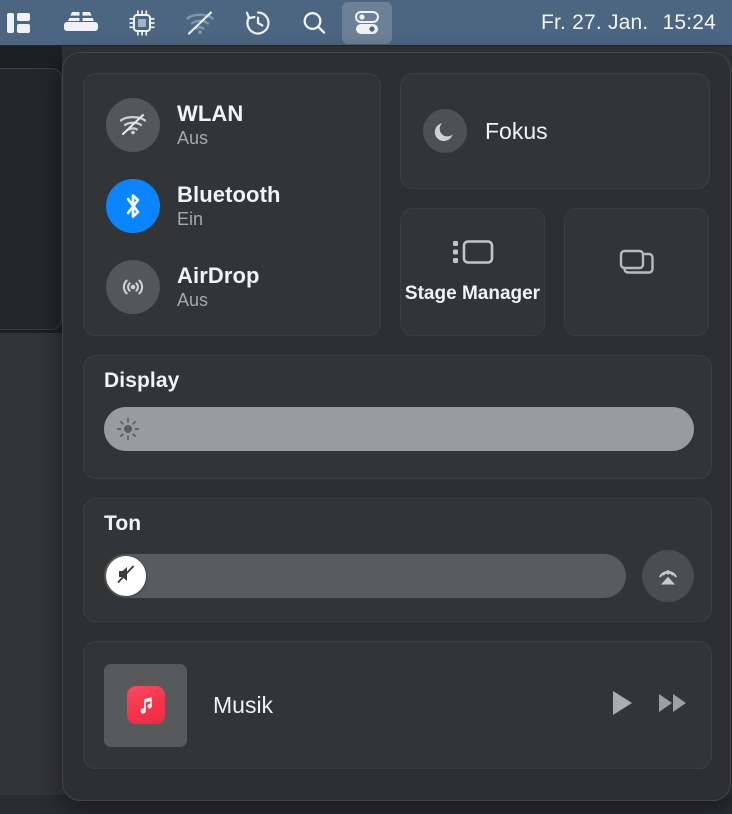  Describe the element at coordinates (218, 275) in the screenshot. I see `toggle-airdrop-label: AirDrop` at that location.